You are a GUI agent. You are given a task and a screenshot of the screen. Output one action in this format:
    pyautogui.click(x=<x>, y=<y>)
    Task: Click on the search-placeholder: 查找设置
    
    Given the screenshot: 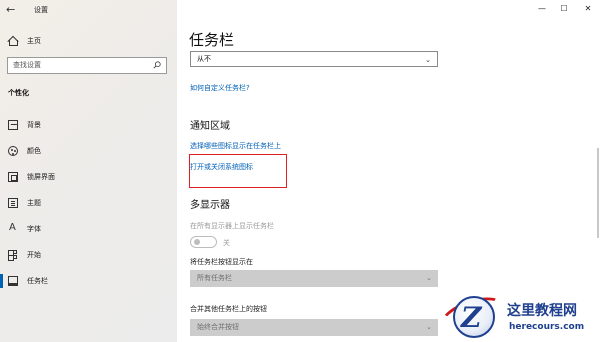 What is the action you would take?
    pyautogui.click(x=27, y=65)
    